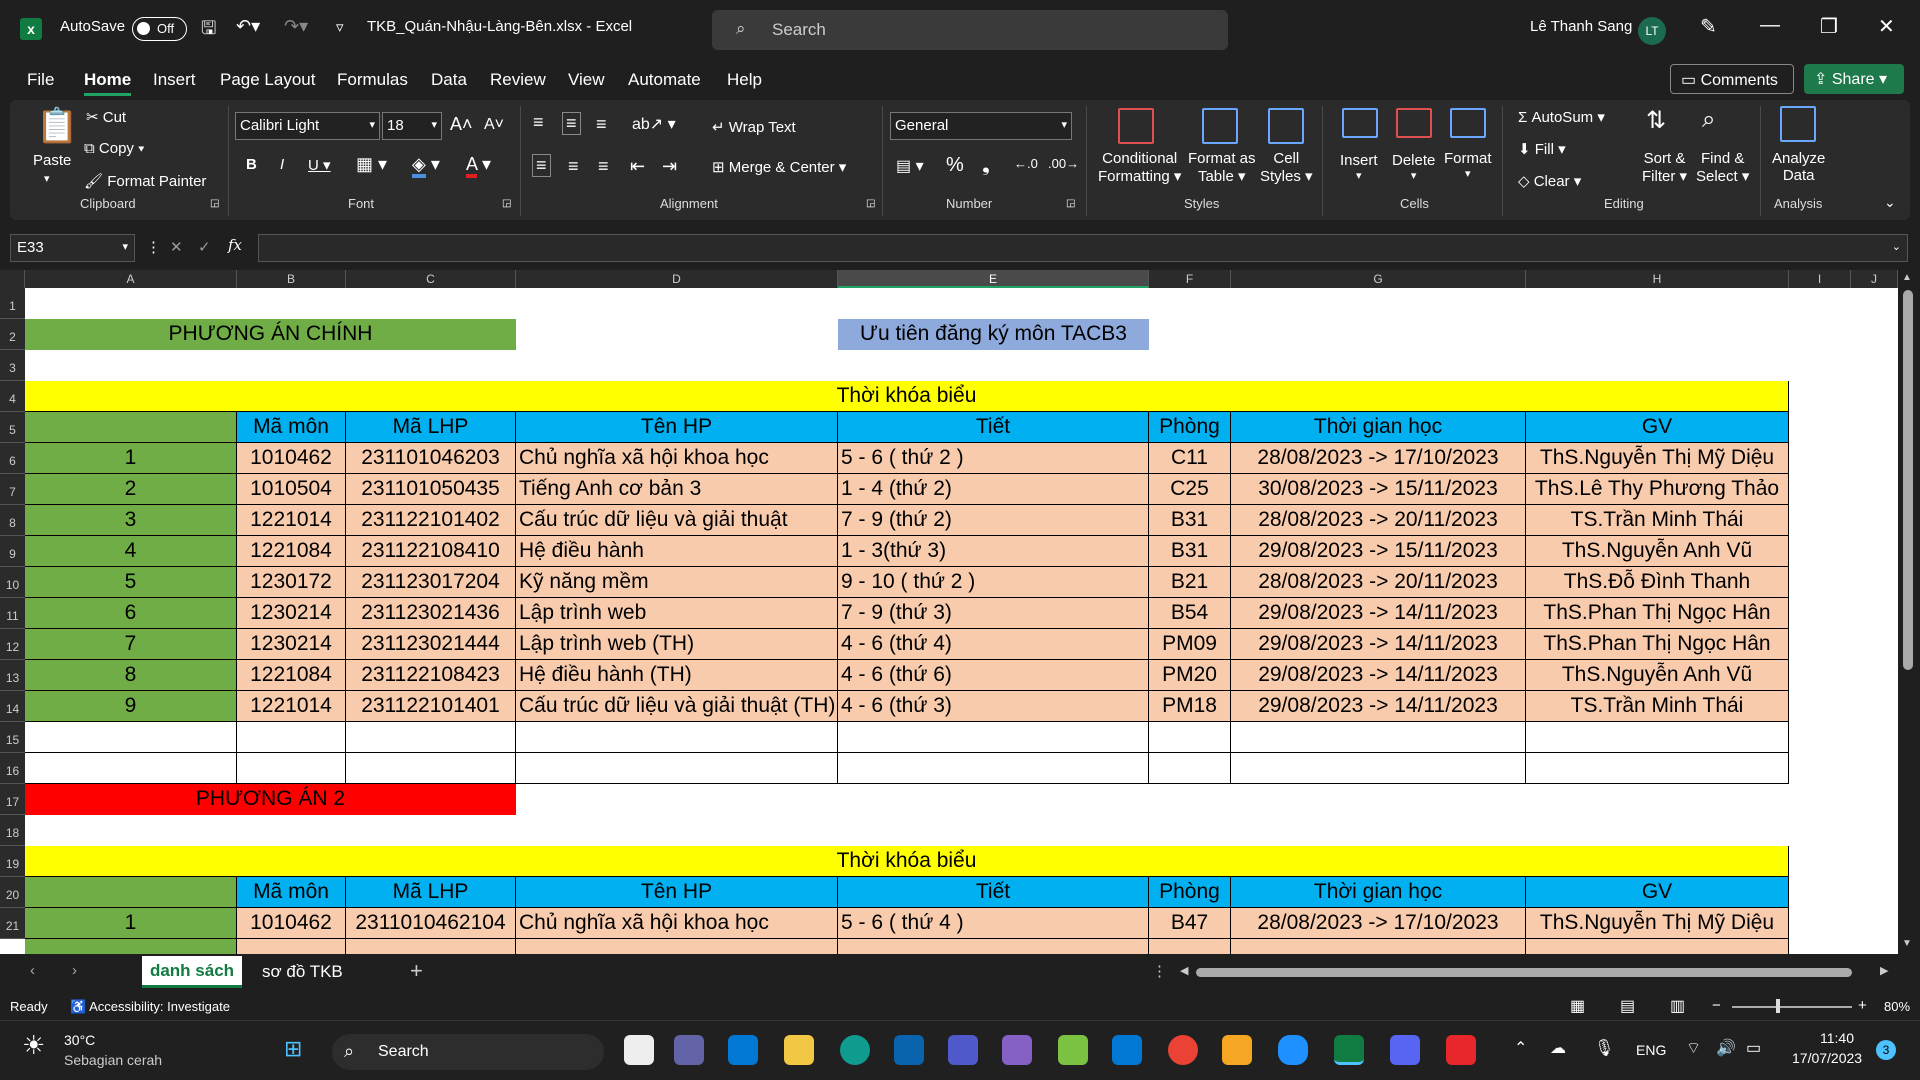 Image resolution: width=1920 pixels, height=1080 pixels. Describe the element at coordinates (1657, 489) in the screenshot. I see `table-cell: ThS.Lê Thy Phương Thảo` at that location.